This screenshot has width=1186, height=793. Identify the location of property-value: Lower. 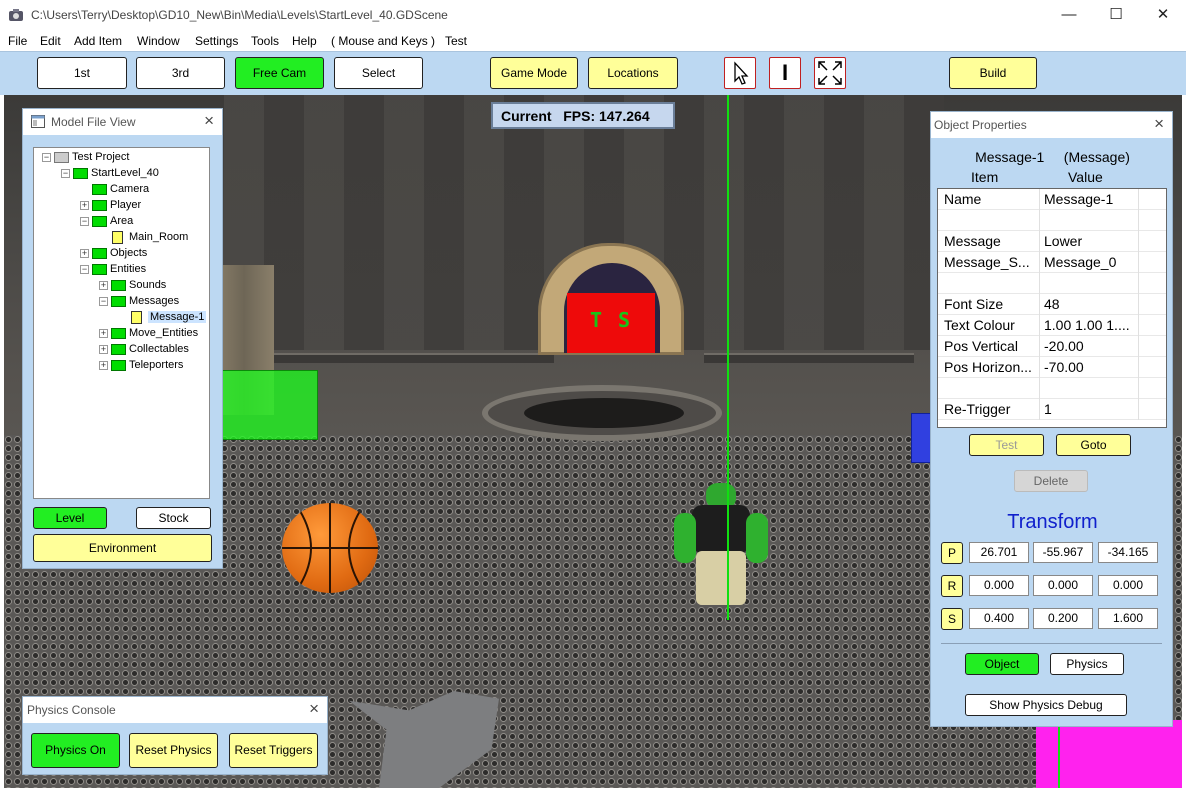
(1091, 241).